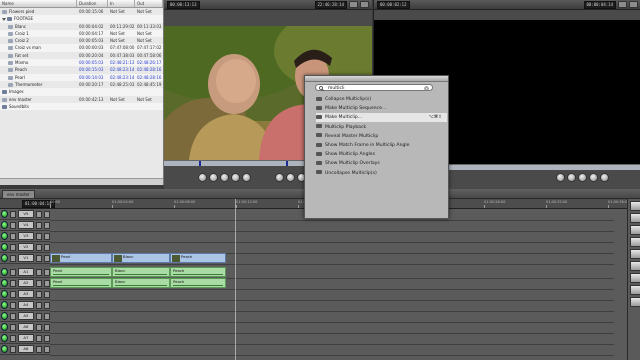 This screenshot has width=640, height=360. What do you see at coordinates (235, 279) in the screenshot?
I see `playhead` at bounding box center [235, 279].